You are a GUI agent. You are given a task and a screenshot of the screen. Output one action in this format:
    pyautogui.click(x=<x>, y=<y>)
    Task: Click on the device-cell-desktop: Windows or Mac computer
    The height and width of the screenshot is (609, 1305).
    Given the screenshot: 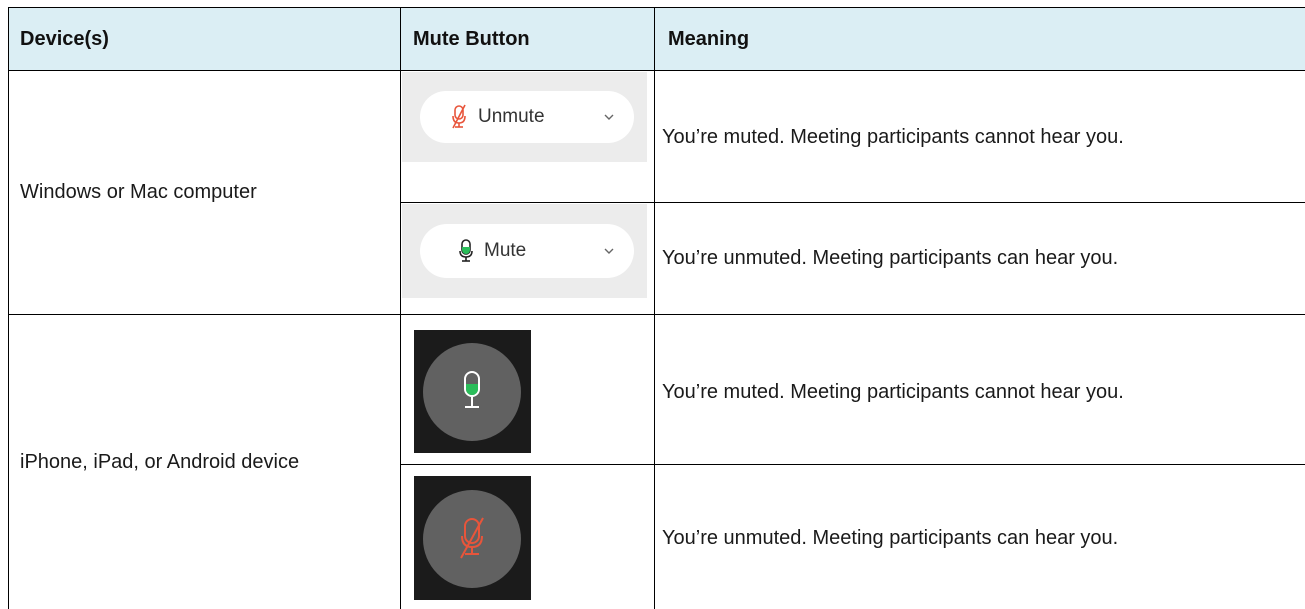 What is the action you would take?
    pyautogui.click(x=138, y=191)
    